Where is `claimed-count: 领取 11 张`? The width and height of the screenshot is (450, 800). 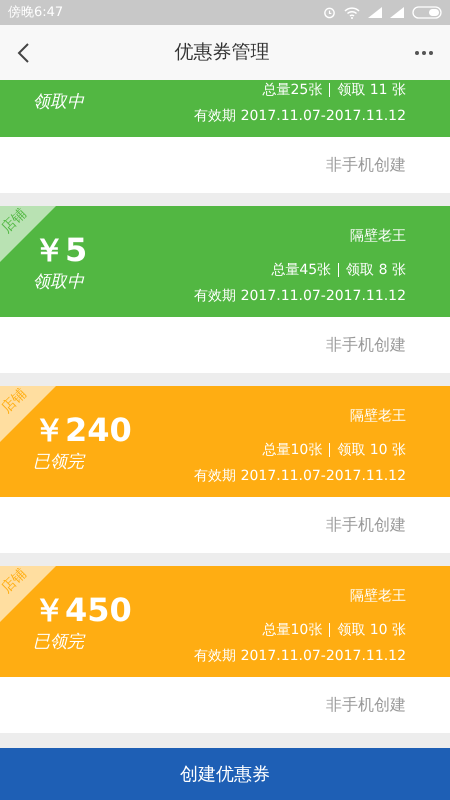 claimed-count: 领取 11 张 is located at coordinates (371, 90).